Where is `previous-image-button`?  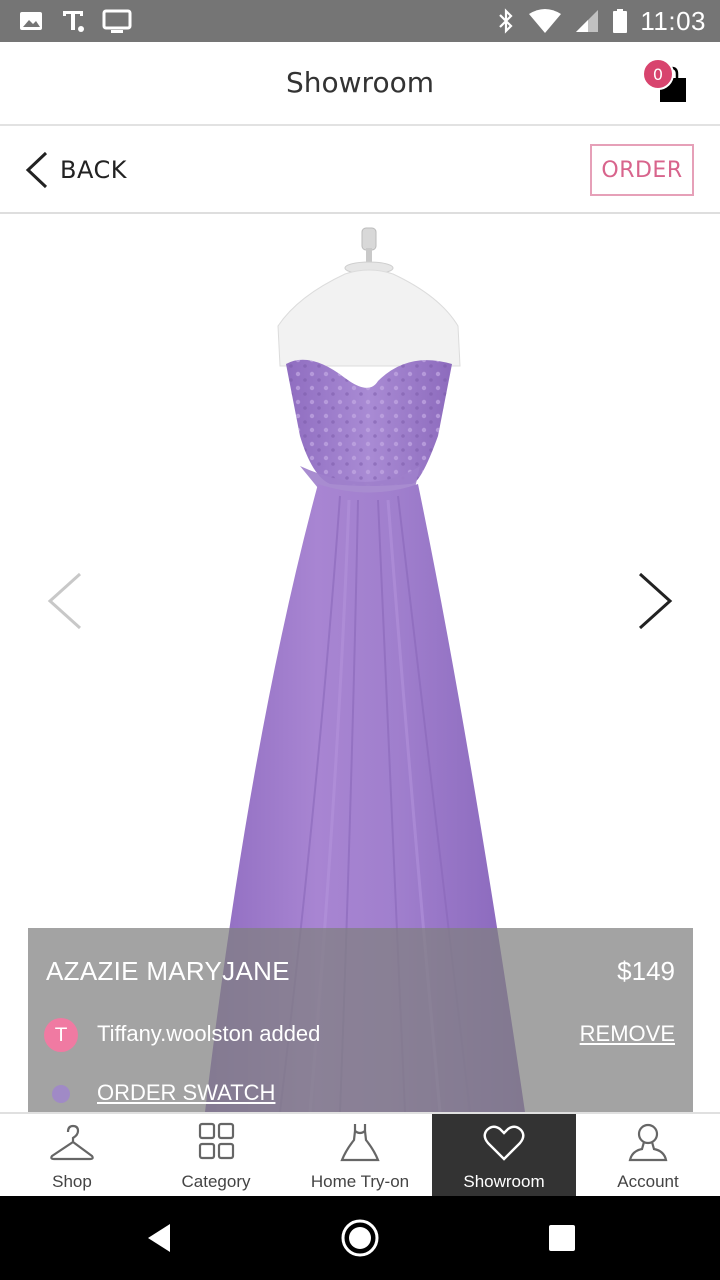
previous-image-button is located at coordinates (65, 601).